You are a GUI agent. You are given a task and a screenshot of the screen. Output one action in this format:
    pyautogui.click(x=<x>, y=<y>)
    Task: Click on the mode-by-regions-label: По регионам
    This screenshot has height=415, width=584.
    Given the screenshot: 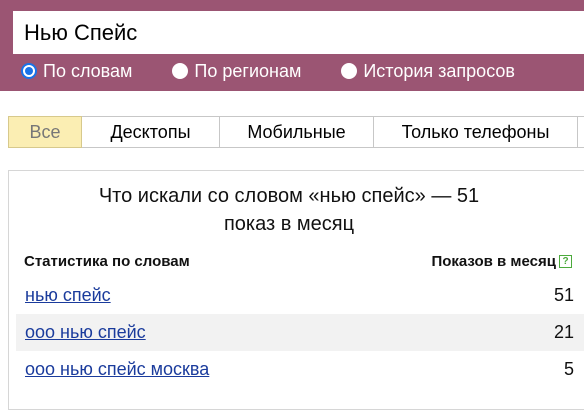 What is the action you would take?
    pyautogui.click(x=248, y=70)
    